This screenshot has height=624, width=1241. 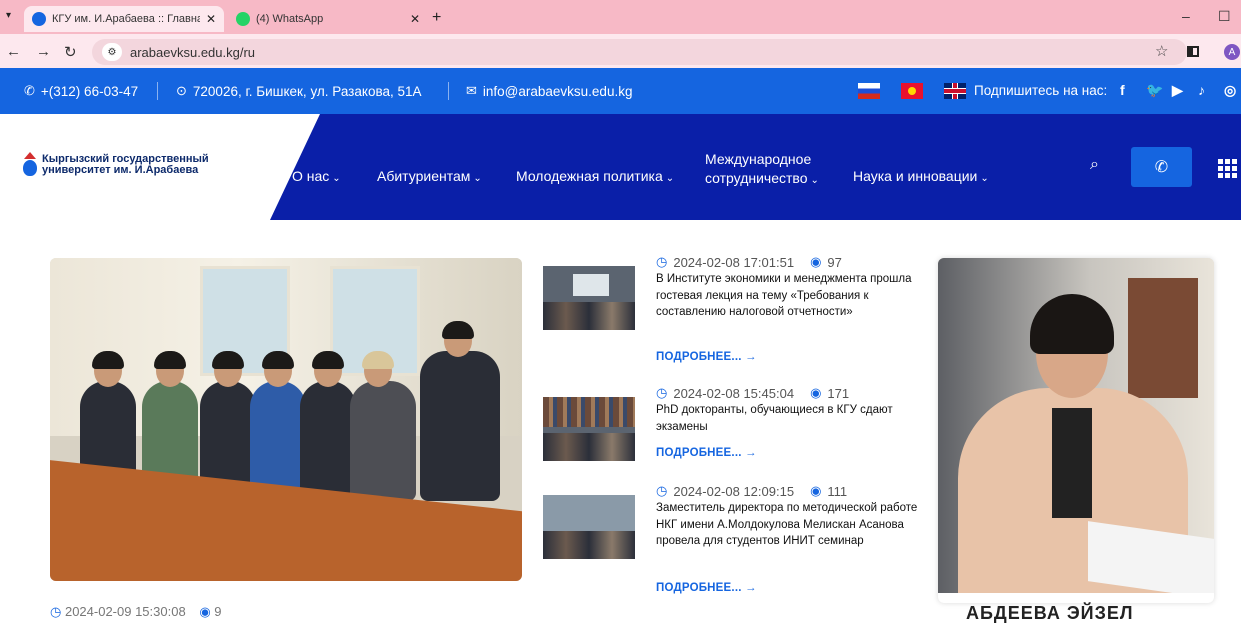 I want to click on whatsapp-icon, so click(x=243, y=19).